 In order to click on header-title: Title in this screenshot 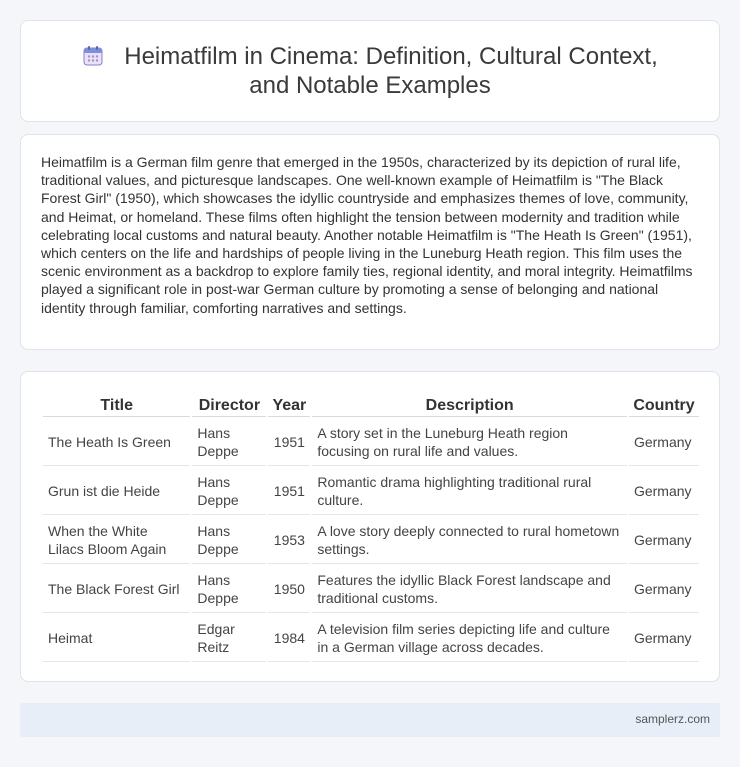, I will do `click(117, 406)`.